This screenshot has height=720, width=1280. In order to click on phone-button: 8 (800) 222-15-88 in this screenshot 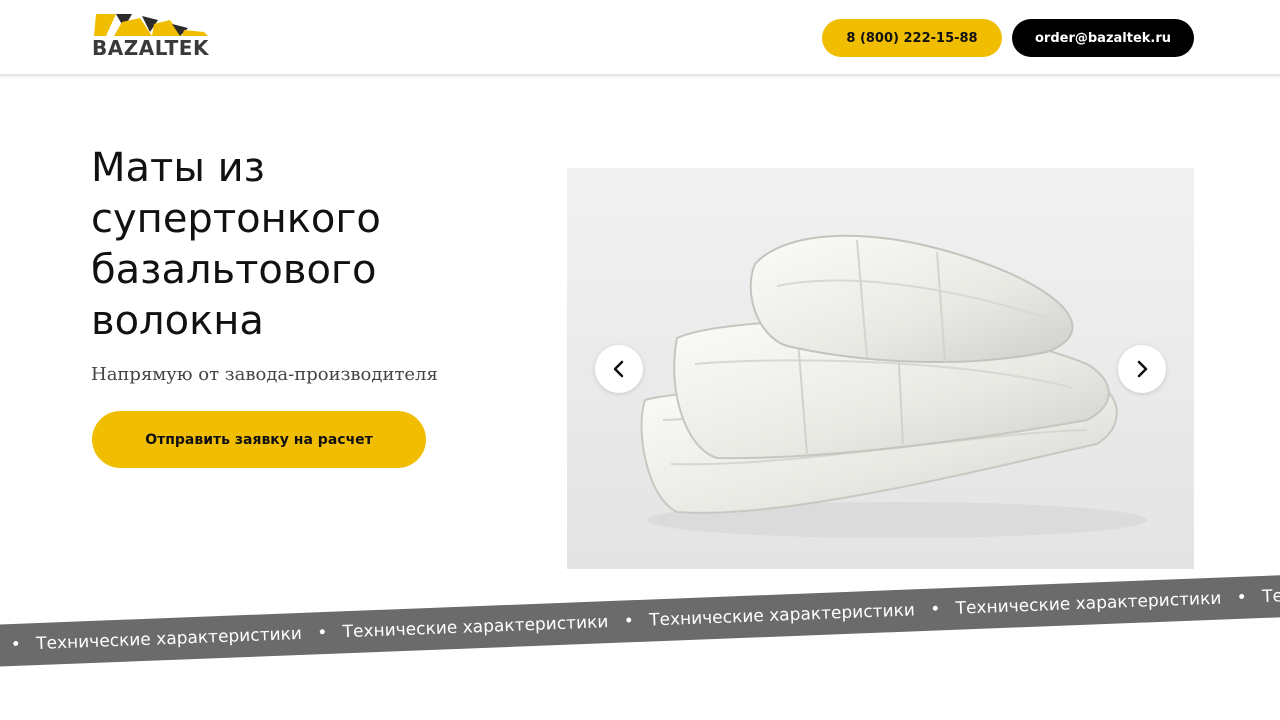, I will do `click(912, 38)`.